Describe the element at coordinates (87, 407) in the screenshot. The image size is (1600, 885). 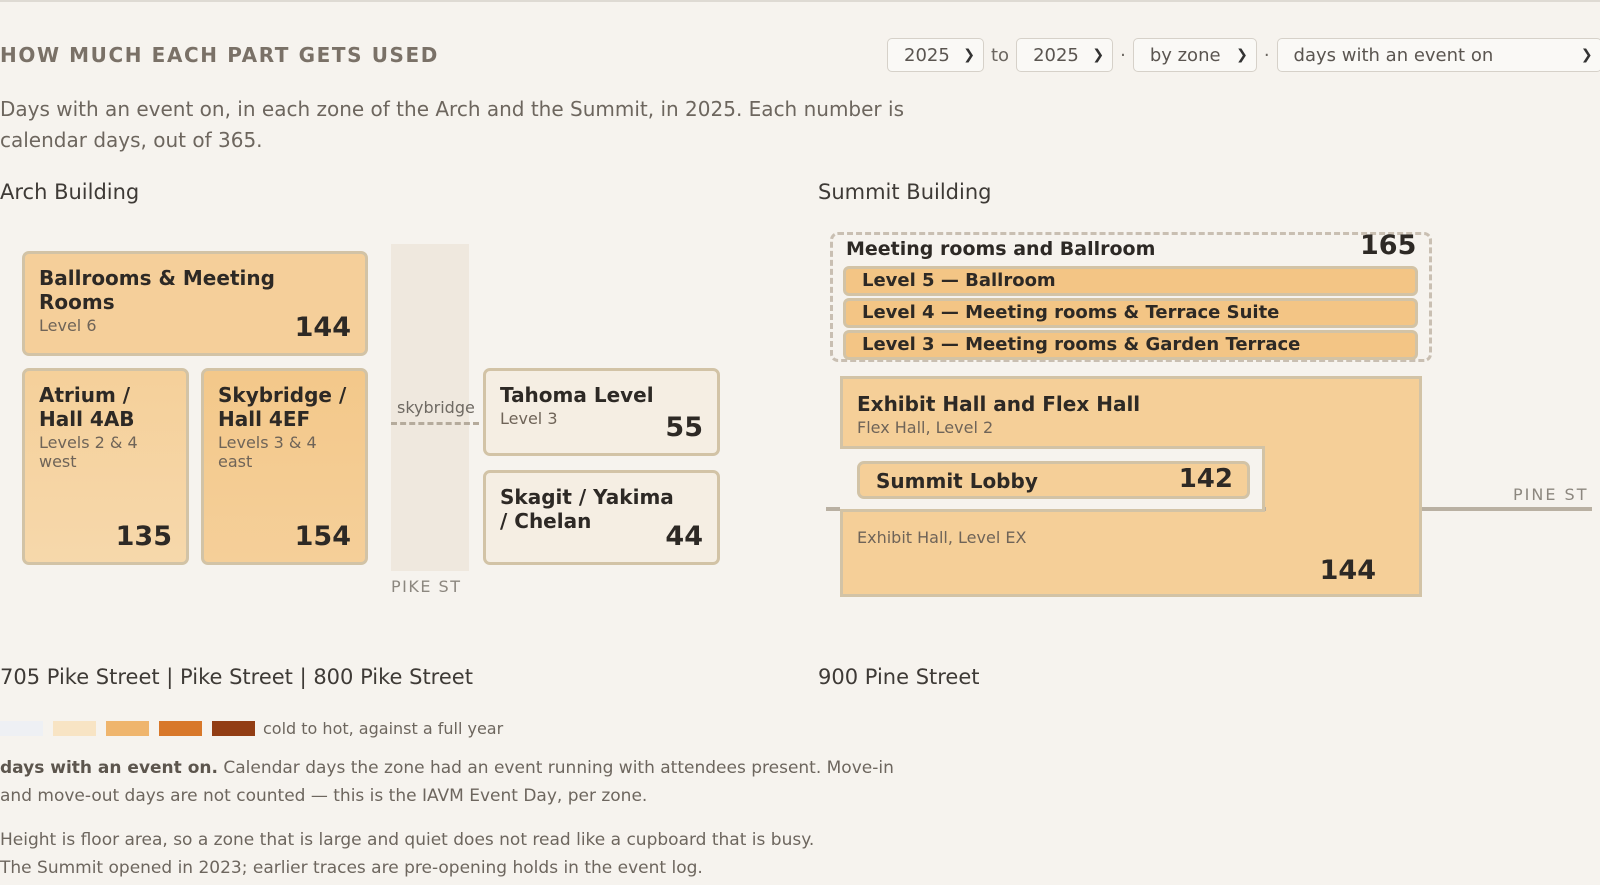
I see `zone-name: Atrium / Hall 4AB` at that location.